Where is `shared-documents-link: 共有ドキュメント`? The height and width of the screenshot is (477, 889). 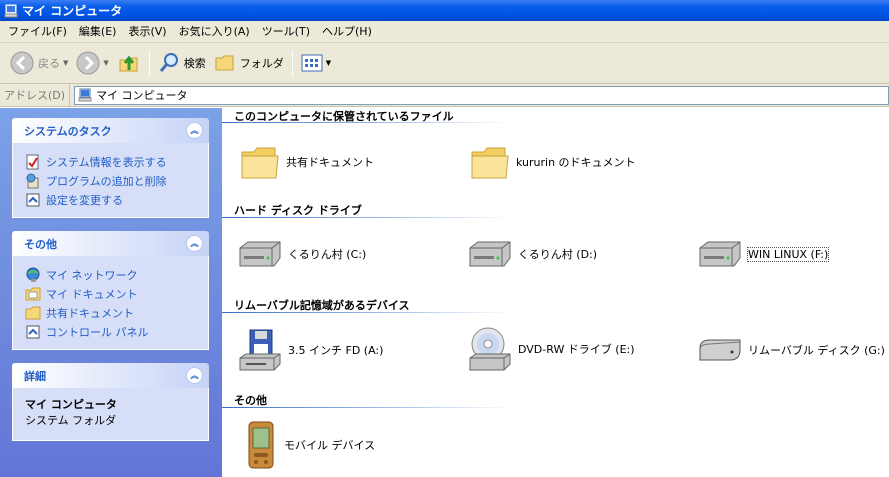
shared-documents-link: 共有ドキュメント is located at coordinates (111, 312).